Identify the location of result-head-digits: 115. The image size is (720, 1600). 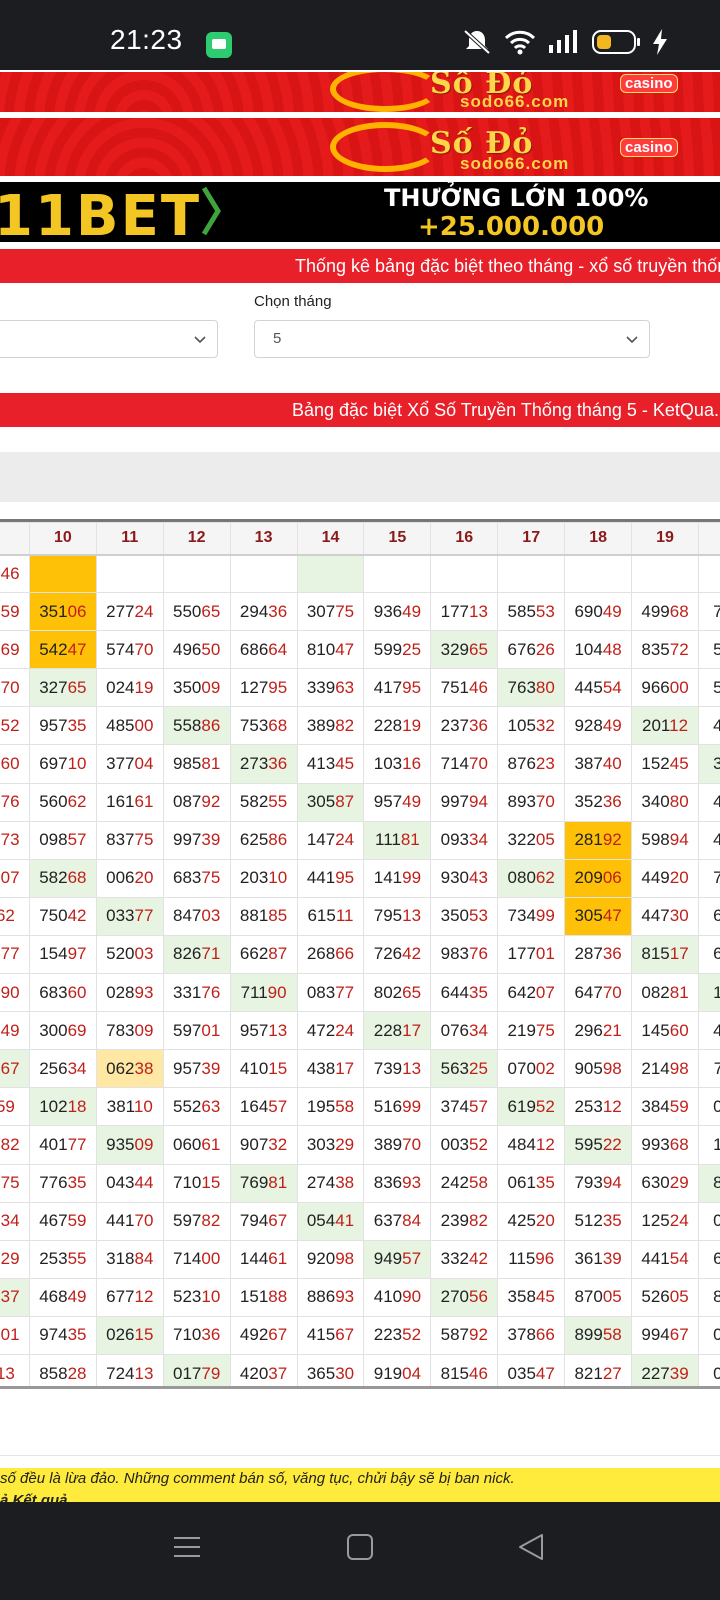
(522, 1259).